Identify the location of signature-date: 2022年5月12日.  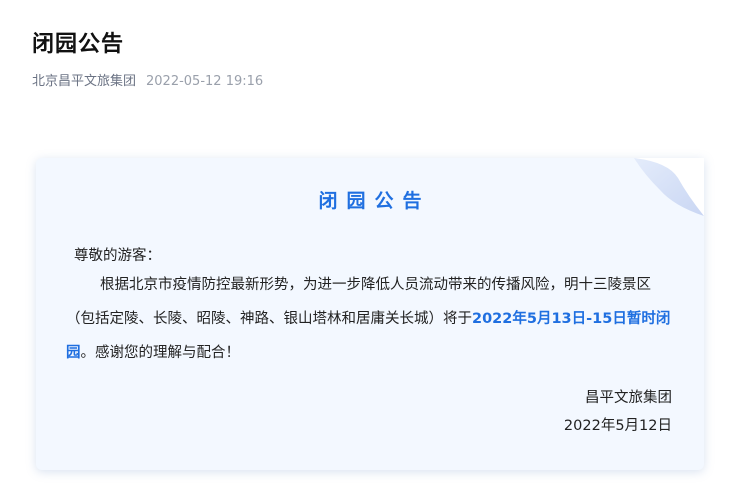
(617, 426).